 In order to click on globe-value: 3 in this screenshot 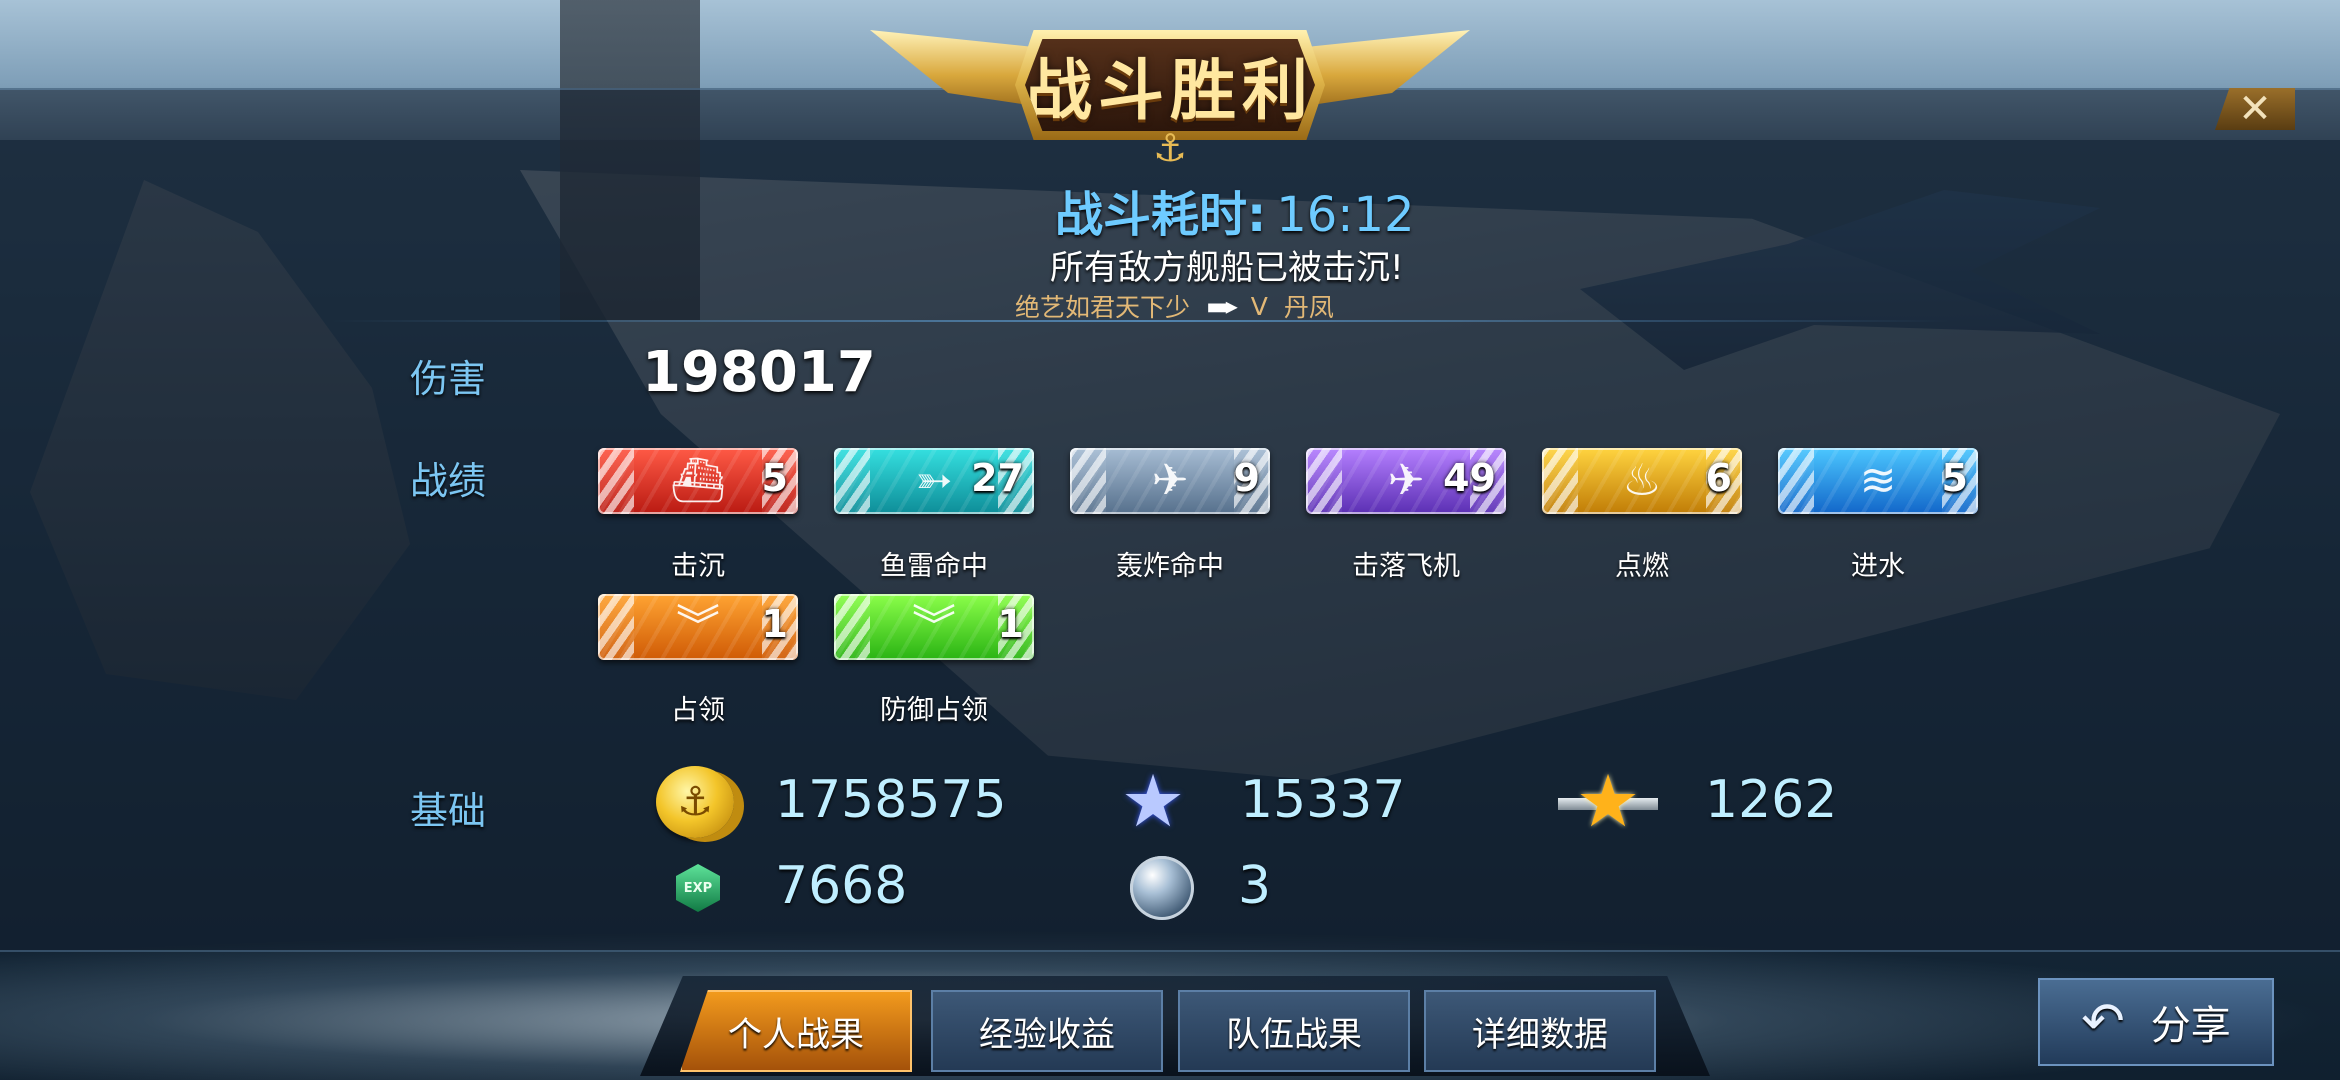, I will do `click(1255, 886)`.